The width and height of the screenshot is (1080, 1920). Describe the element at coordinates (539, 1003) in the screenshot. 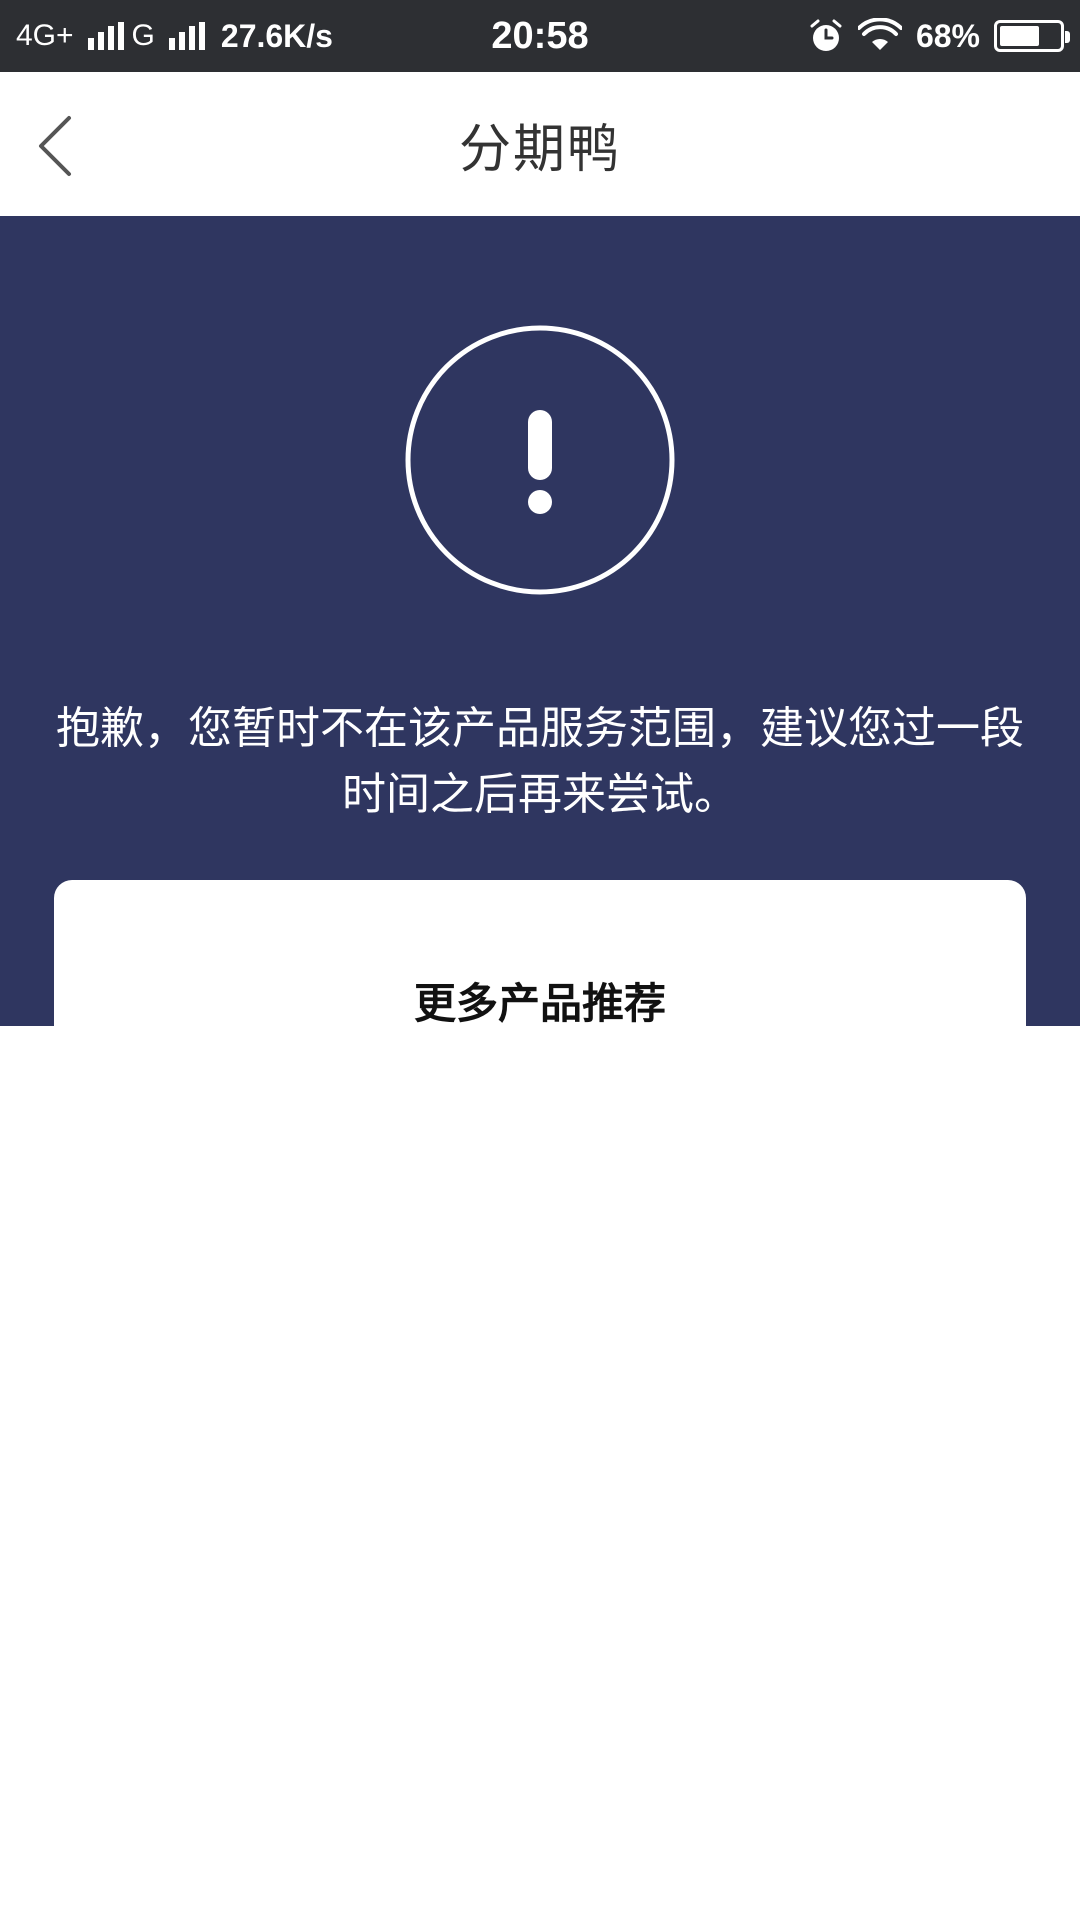

I see `card-title: 更多产品推荐` at that location.